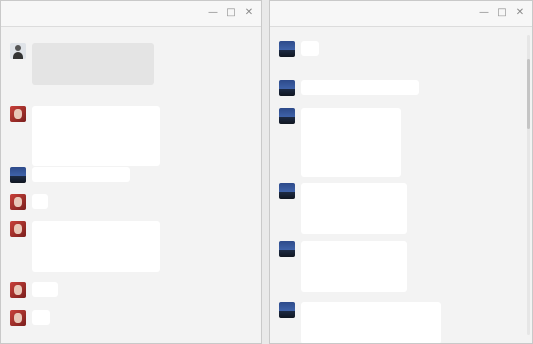 The height and width of the screenshot is (344, 533). I want to click on scrollbar, so click(528, 185).